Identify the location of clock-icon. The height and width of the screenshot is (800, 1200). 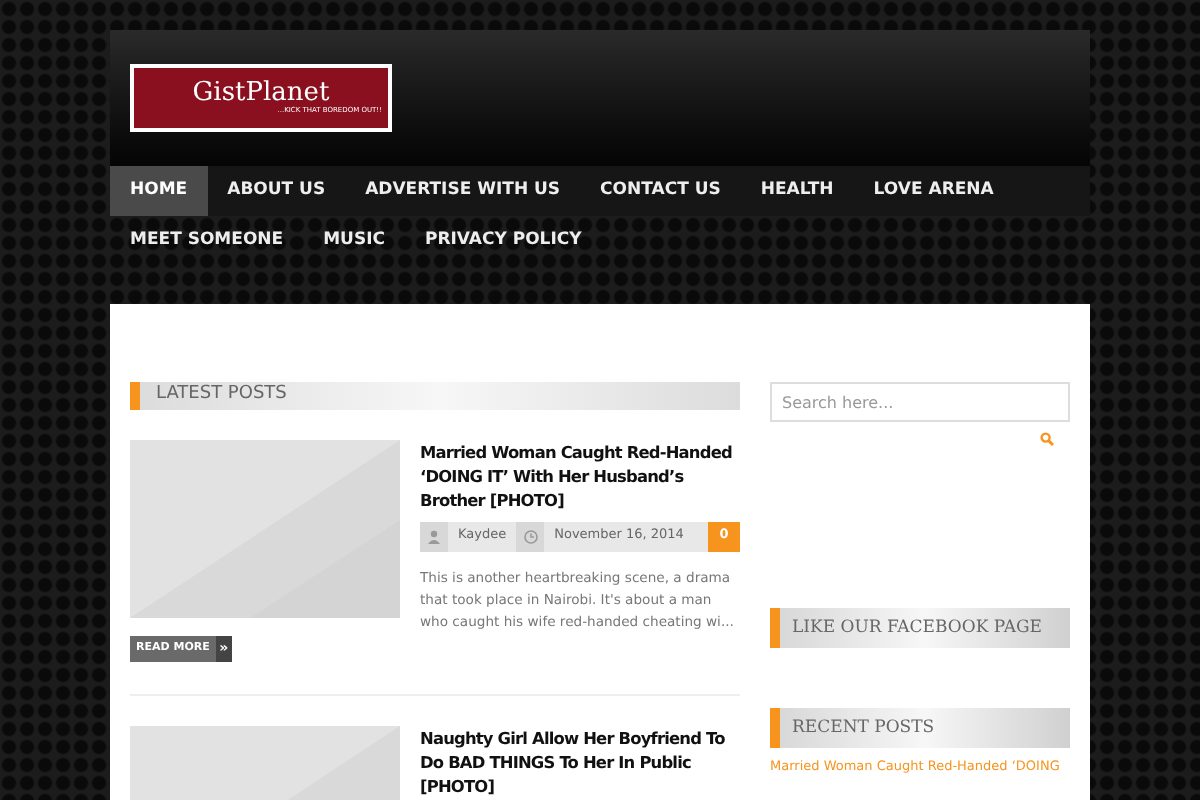
(530, 536).